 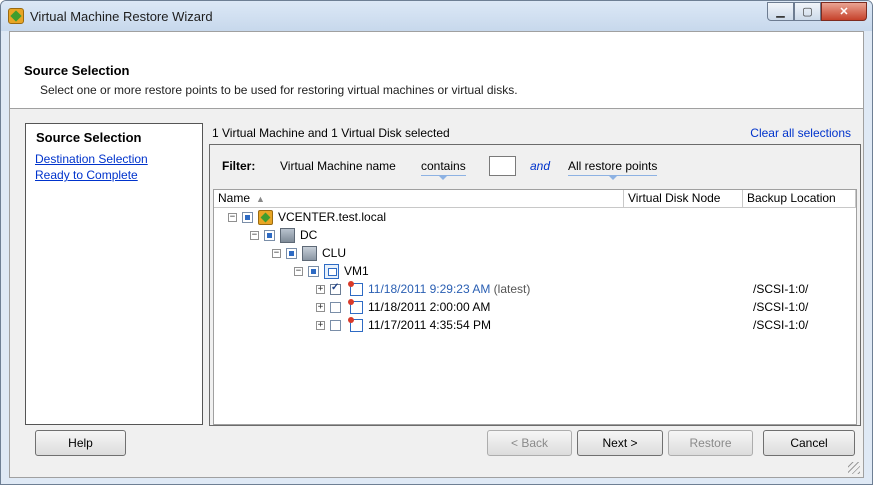 I want to click on node-label: DC, so click(x=309, y=235).